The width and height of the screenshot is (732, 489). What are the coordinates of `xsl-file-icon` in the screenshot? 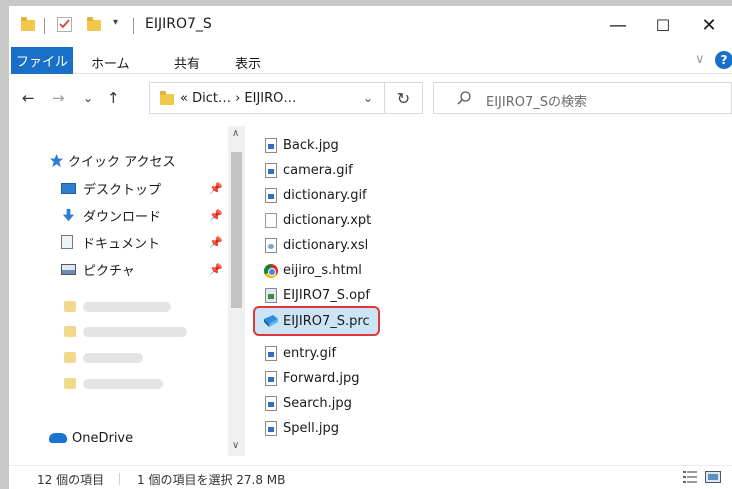 It's located at (271, 245).